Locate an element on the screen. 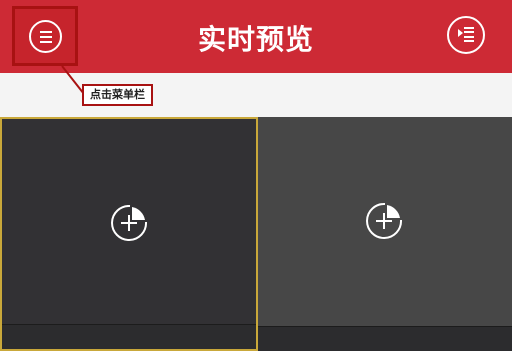  video-tile-1-footer is located at coordinates (129, 336).